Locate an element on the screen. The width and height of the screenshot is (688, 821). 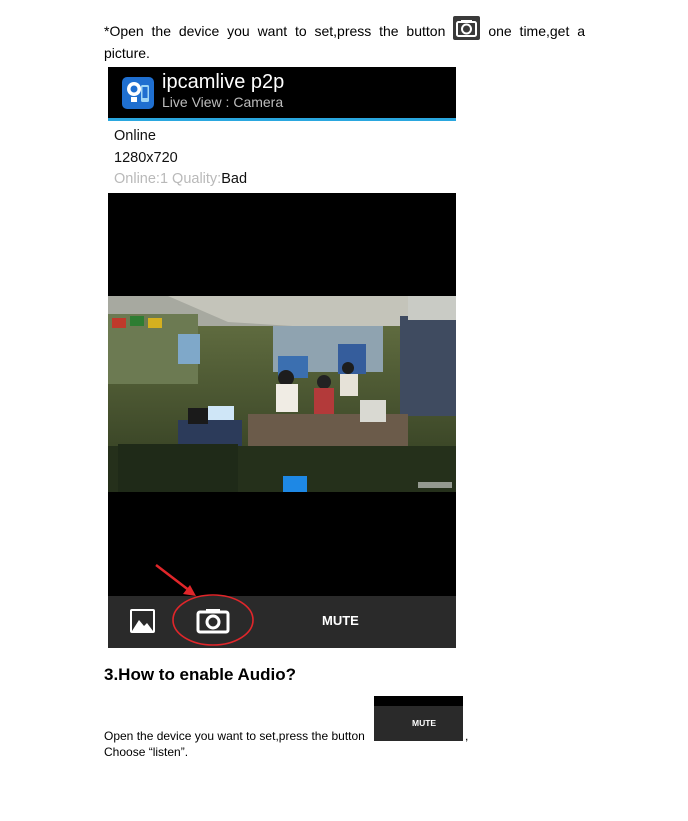
status-quality-value: Bad is located at coordinates (234, 179).